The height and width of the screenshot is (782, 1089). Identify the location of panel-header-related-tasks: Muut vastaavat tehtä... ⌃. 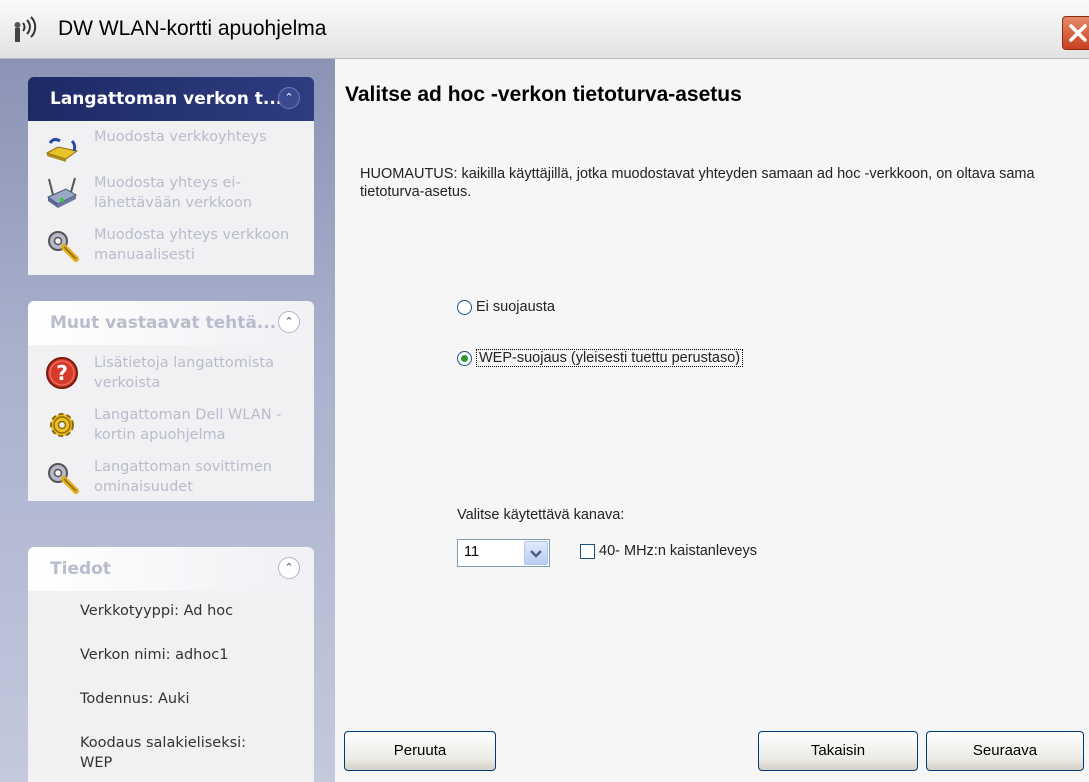
(171, 323).